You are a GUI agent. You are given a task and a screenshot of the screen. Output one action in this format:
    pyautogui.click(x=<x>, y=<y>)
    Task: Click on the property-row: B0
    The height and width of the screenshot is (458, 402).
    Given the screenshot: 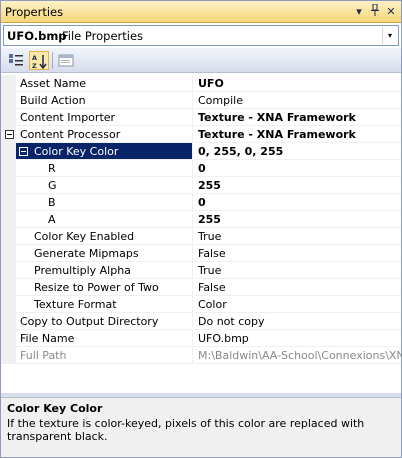 What is the action you would take?
    pyautogui.click(x=201, y=202)
    